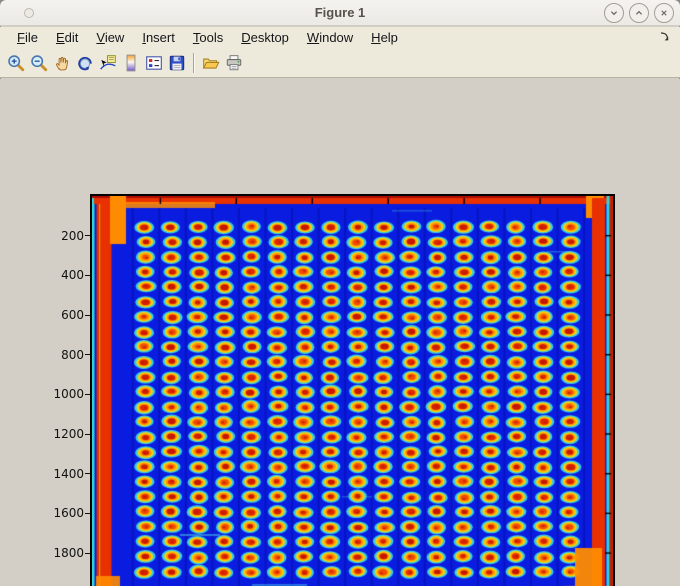 This screenshot has width=680, height=586. I want to click on chevron-down-icon, so click(614, 13).